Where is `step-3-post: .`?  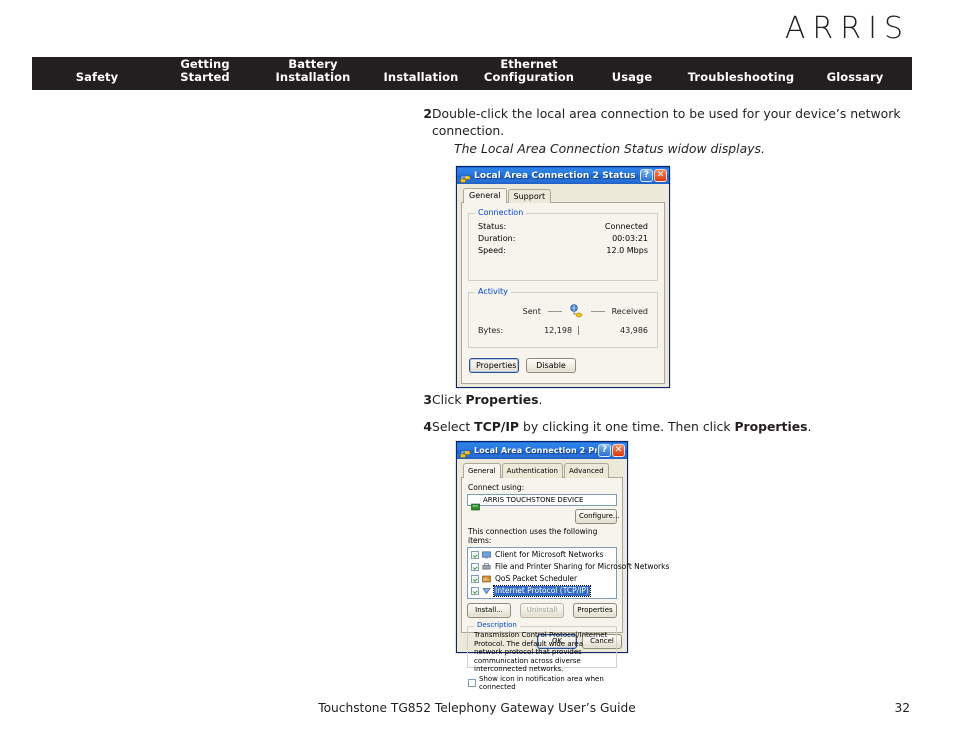
step-3-post: . is located at coordinates (540, 399).